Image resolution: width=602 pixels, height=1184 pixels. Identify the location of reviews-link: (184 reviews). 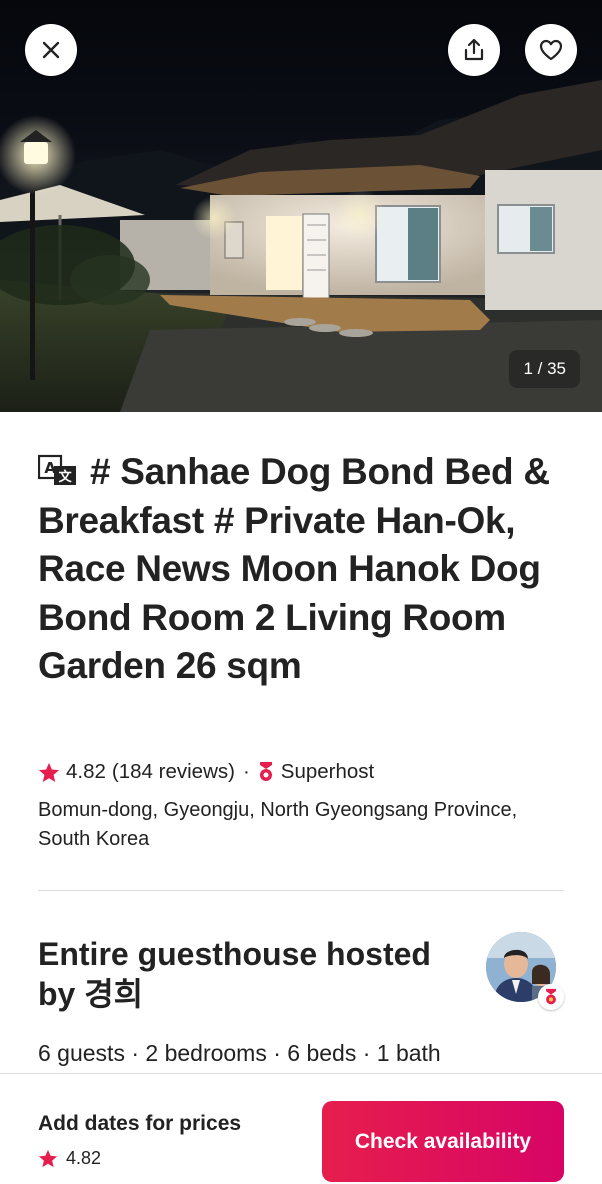
(173, 772).